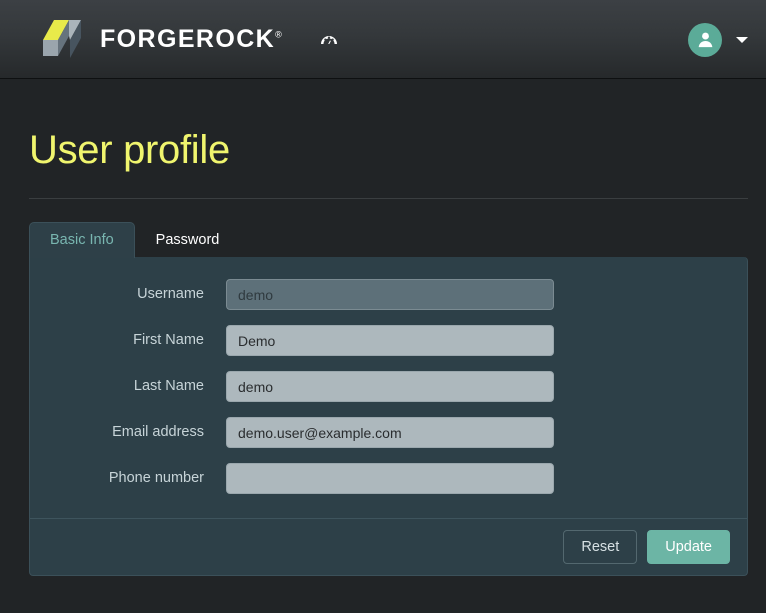 This screenshot has width=766, height=613. What do you see at coordinates (688, 547) in the screenshot?
I see `update-button: Update` at bounding box center [688, 547].